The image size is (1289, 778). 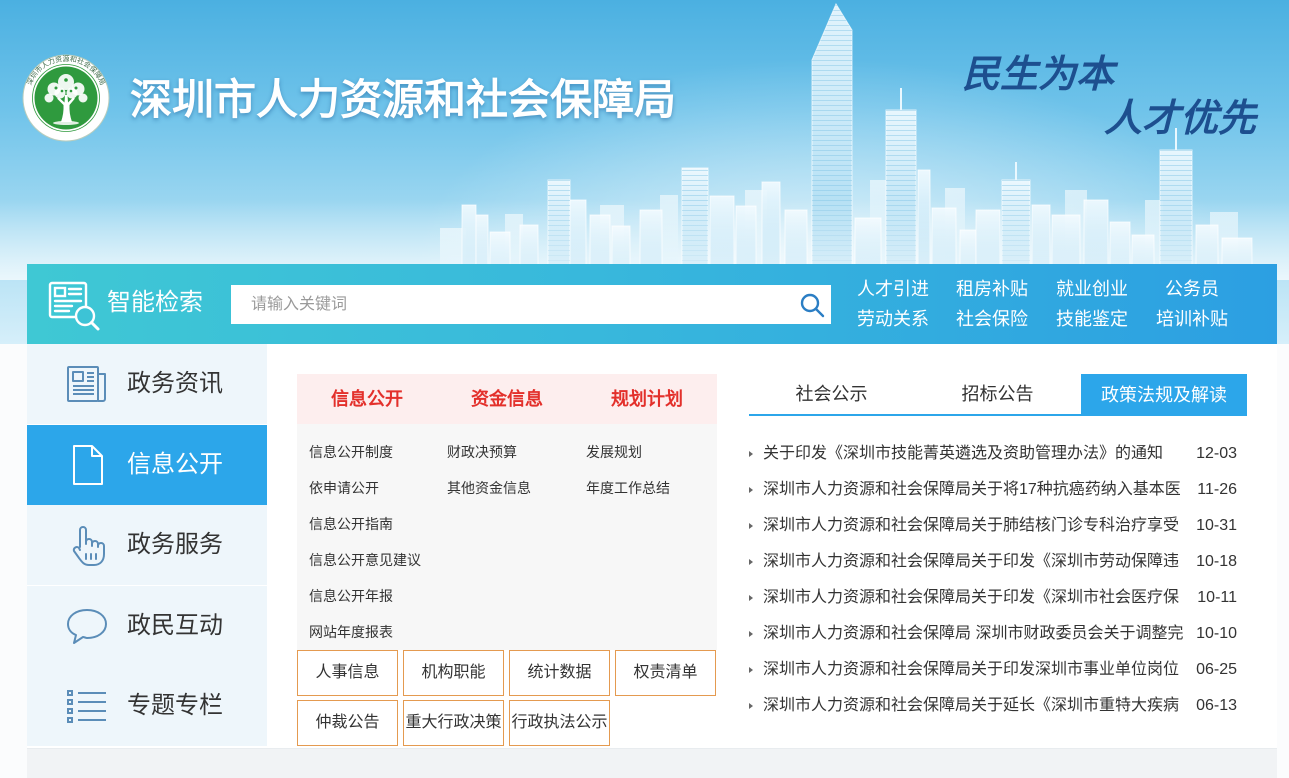 I want to click on site-title: 深圳市人力资源和社会保障局, so click(x=403, y=100).